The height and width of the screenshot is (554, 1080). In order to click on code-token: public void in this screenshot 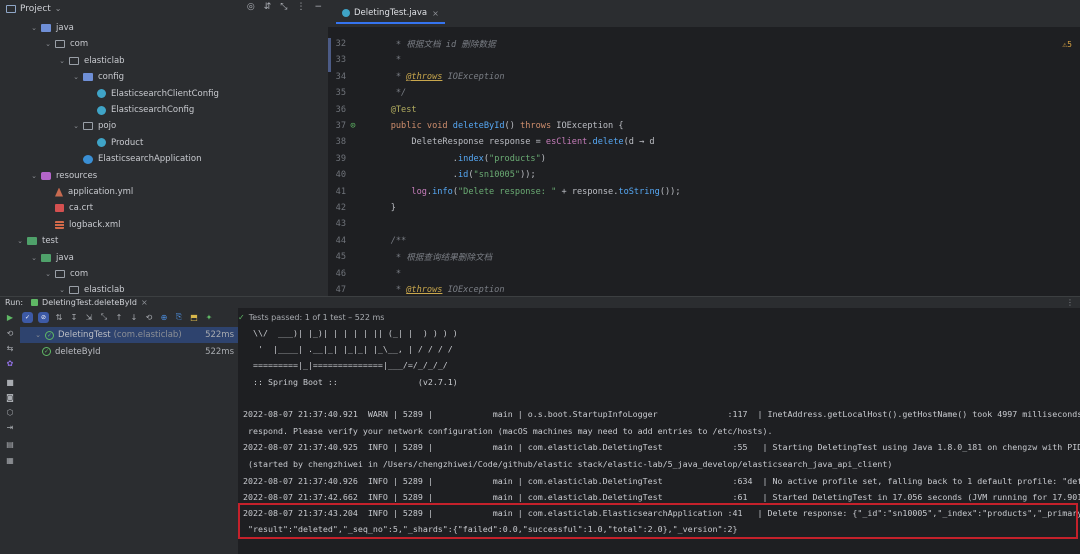, I will do `click(411, 126)`.